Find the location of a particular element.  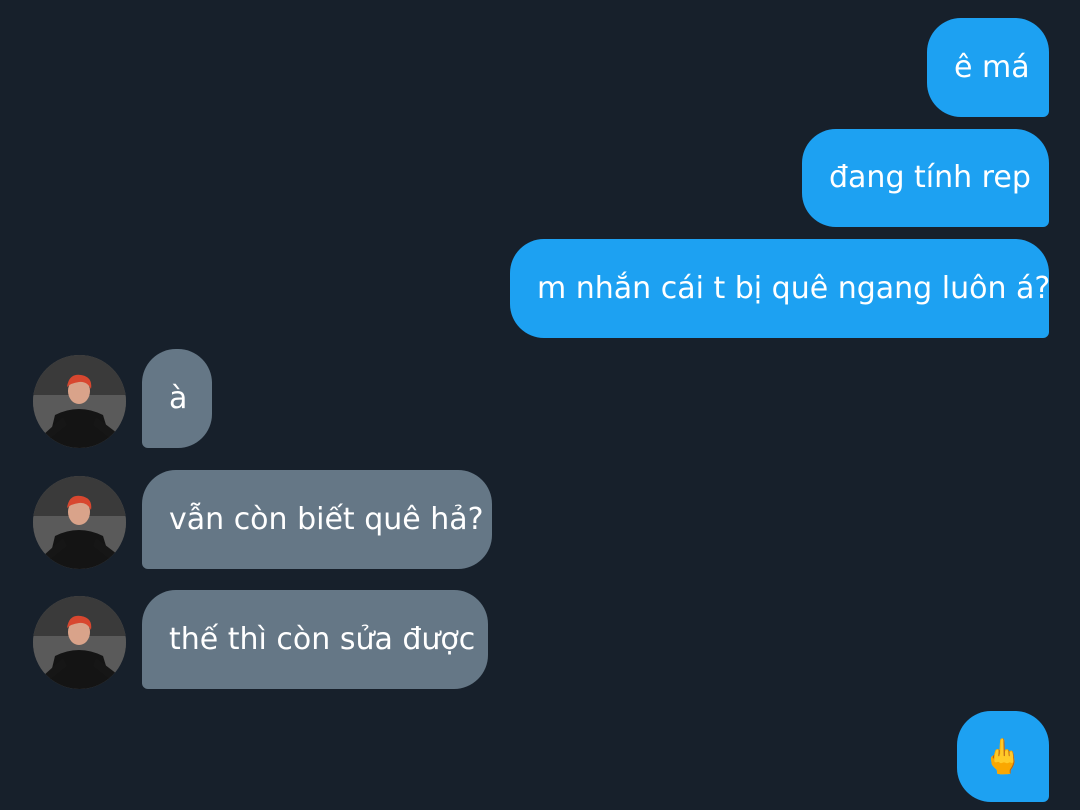

message-text: thế thì còn sửa được is located at coordinates (322, 639).